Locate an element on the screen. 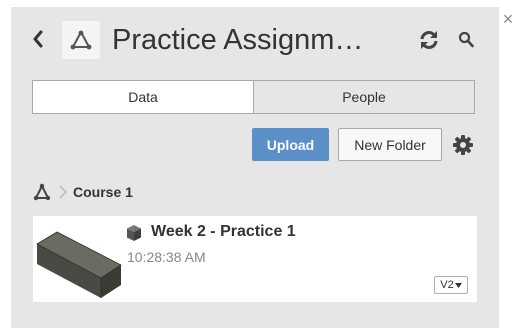  3d-model-icon is located at coordinates (134, 233).